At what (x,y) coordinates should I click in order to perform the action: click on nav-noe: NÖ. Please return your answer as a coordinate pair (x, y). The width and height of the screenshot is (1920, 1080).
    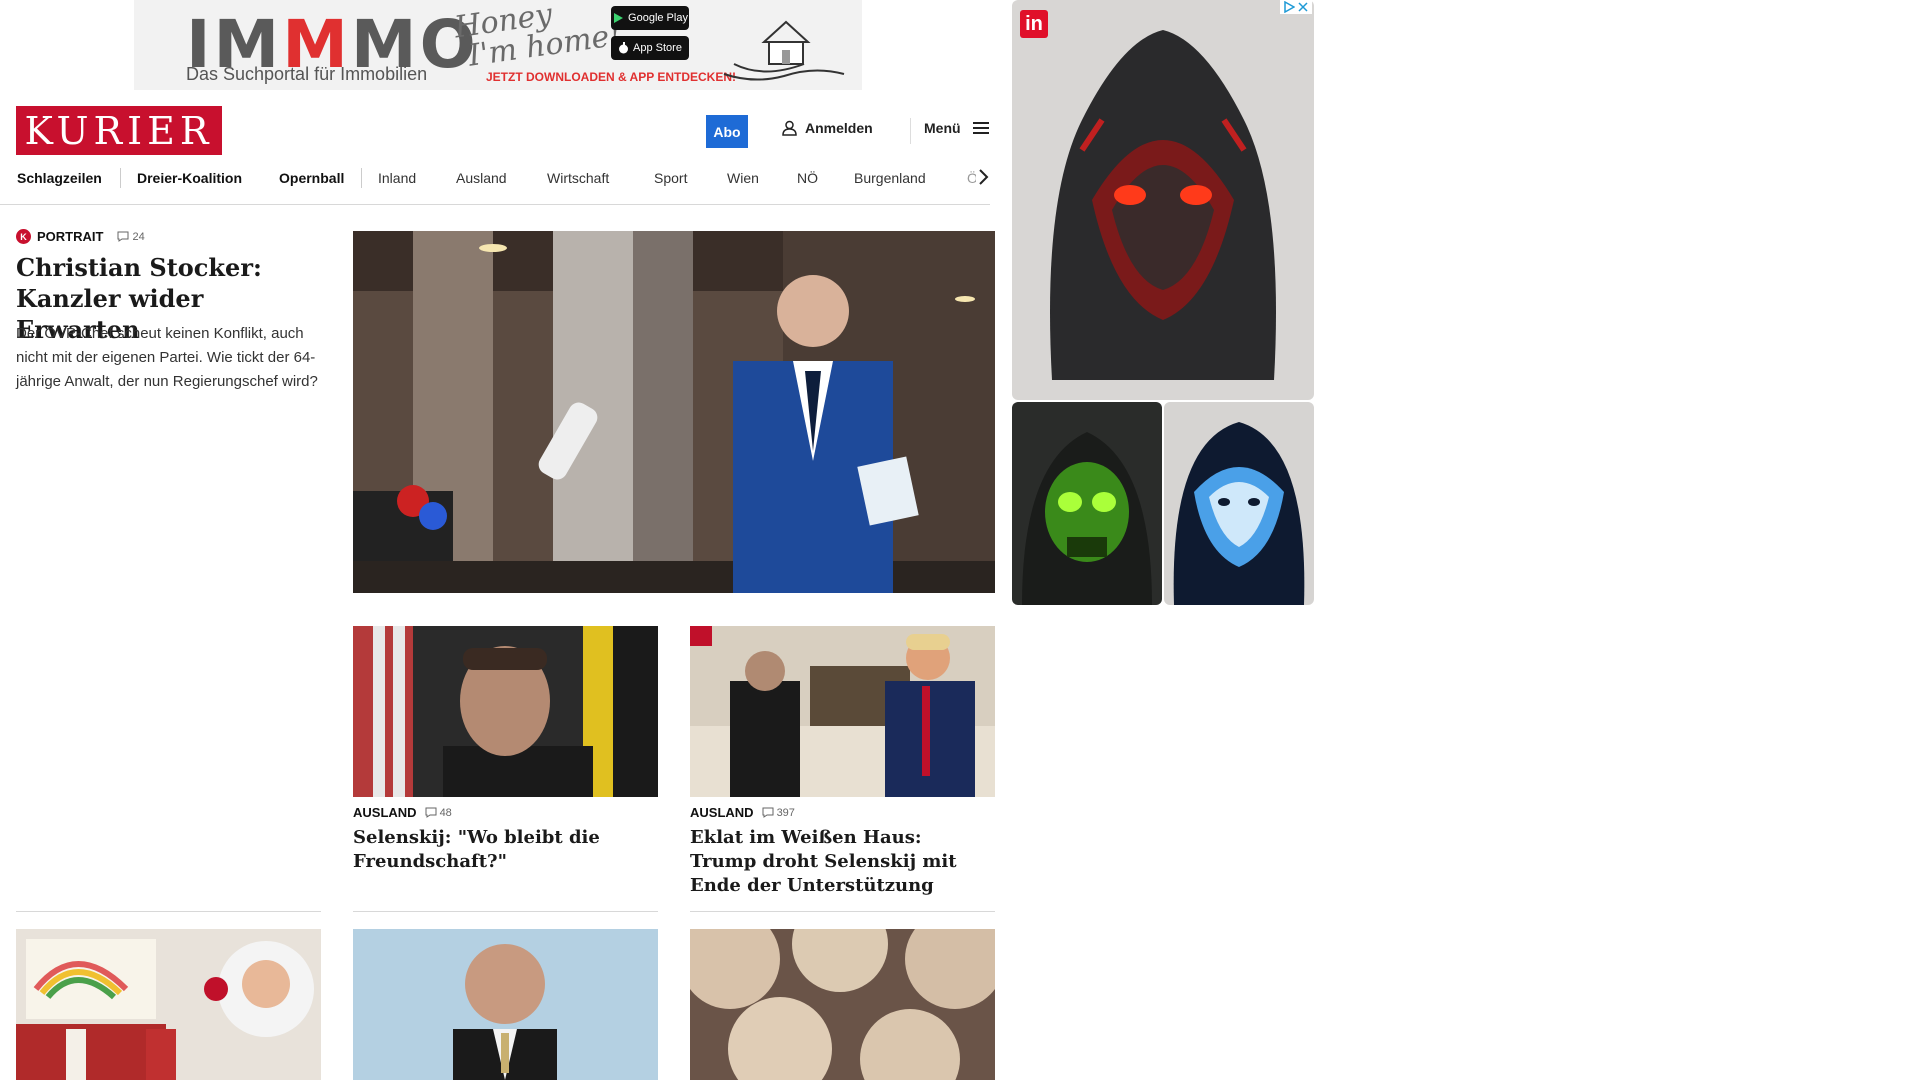
    Looking at the image, I should click on (807, 178).